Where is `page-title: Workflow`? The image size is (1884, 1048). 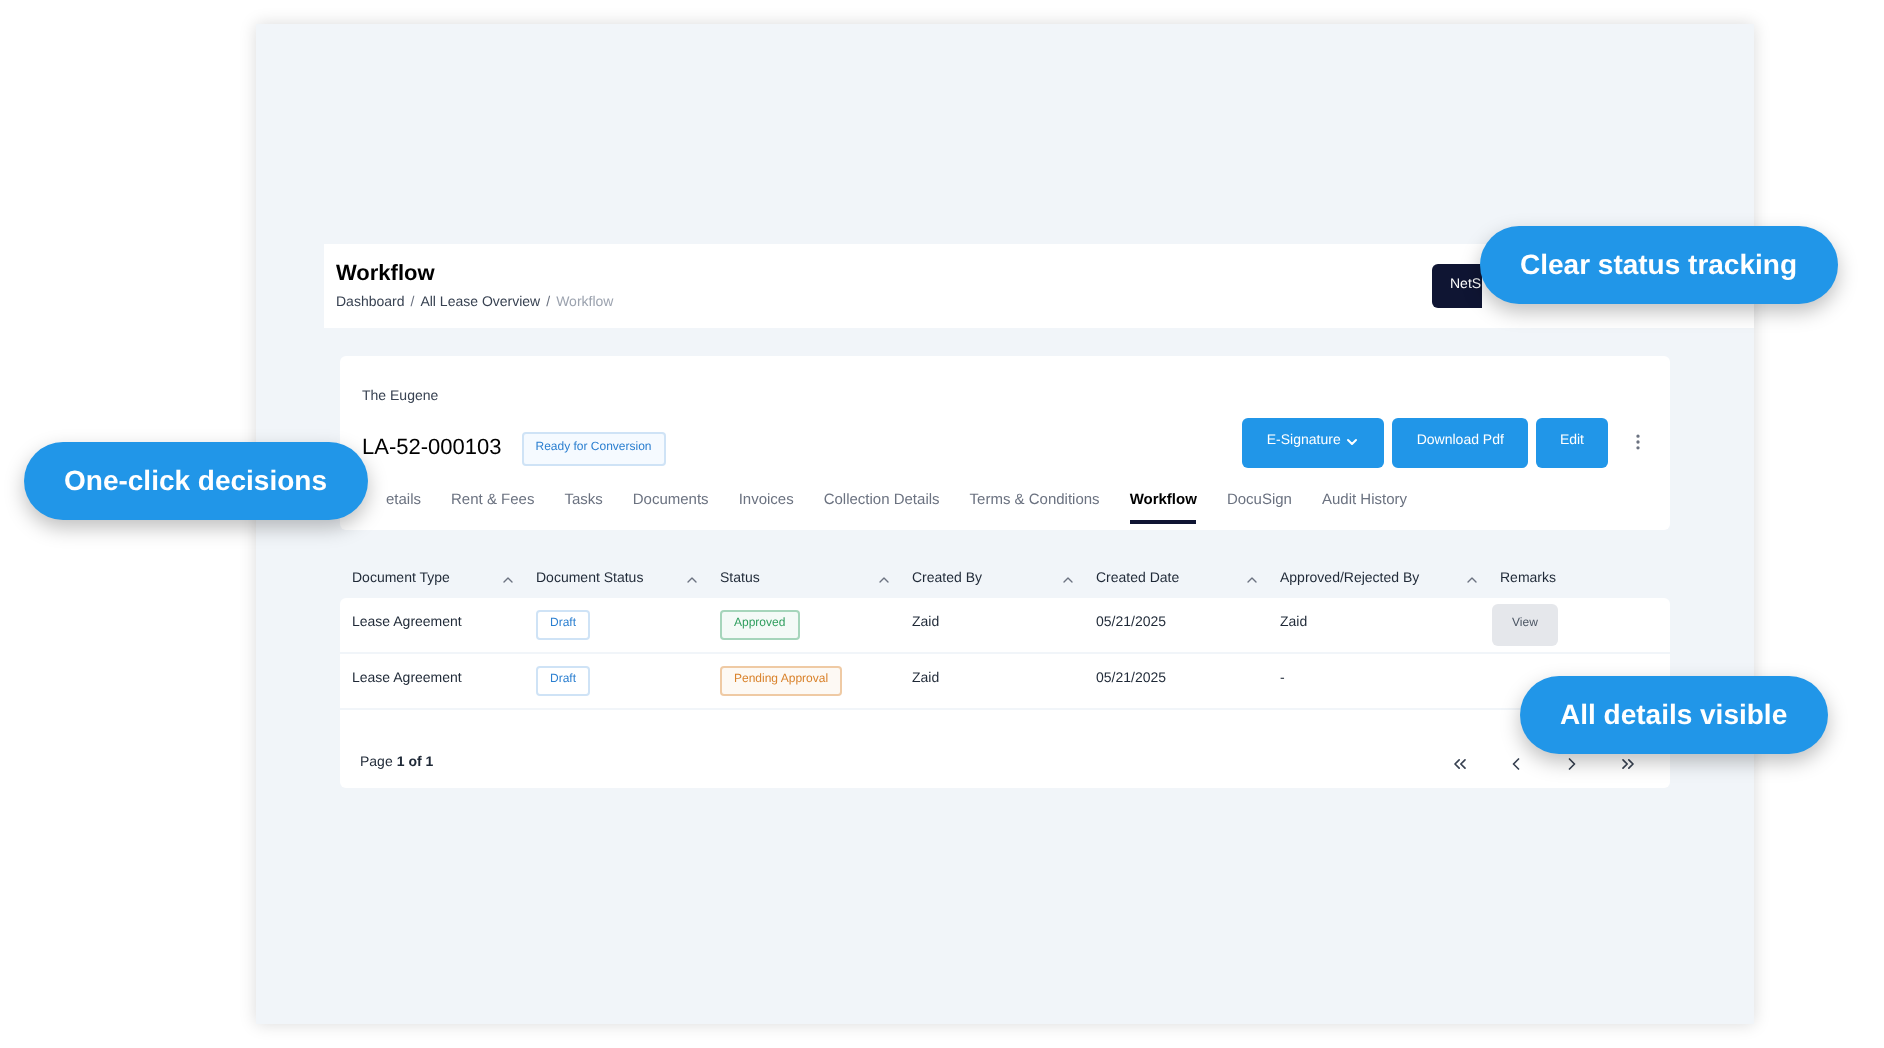
page-title: Workflow is located at coordinates (386, 274).